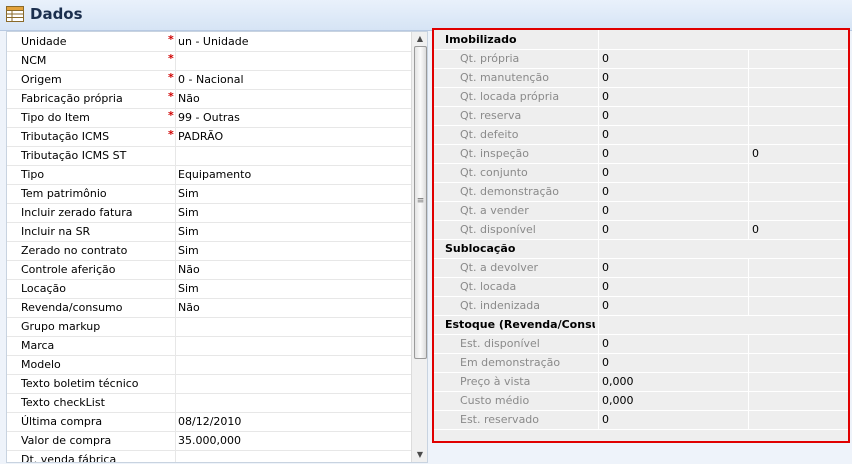 The height and width of the screenshot is (464, 852). I want to click on quantity-label: Custo médio, so click(495, 400).